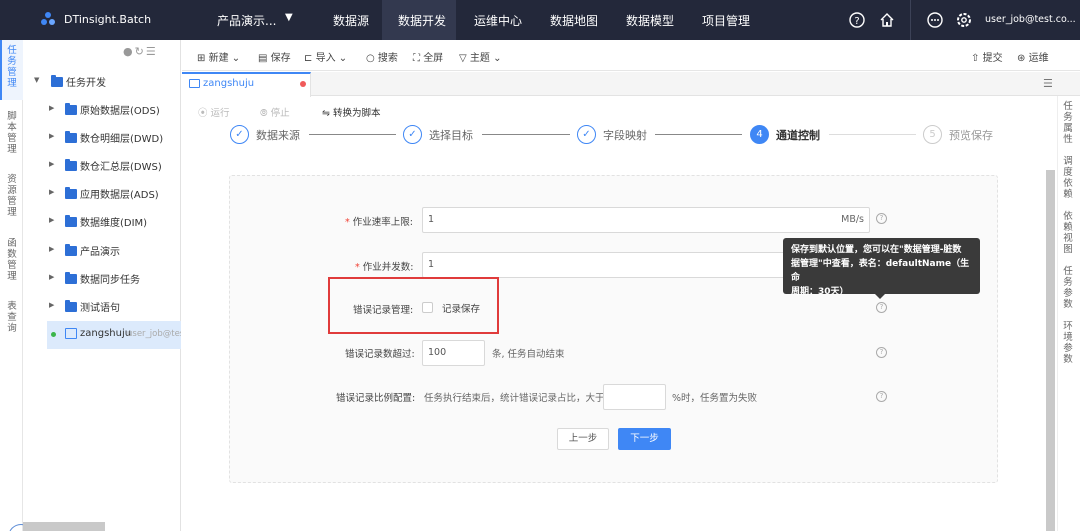 This screenshot has width=1080, height=531. What do you see at coordinates (625, 135) in the screenshot?
I see `step-3-label: 字段映射` at bounding box center [625, 135].